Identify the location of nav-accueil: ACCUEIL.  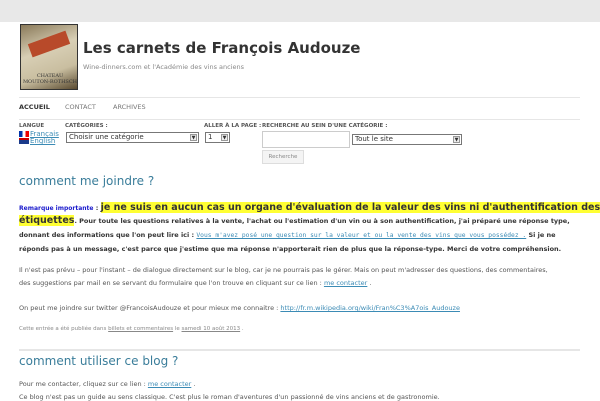
(34, 107).